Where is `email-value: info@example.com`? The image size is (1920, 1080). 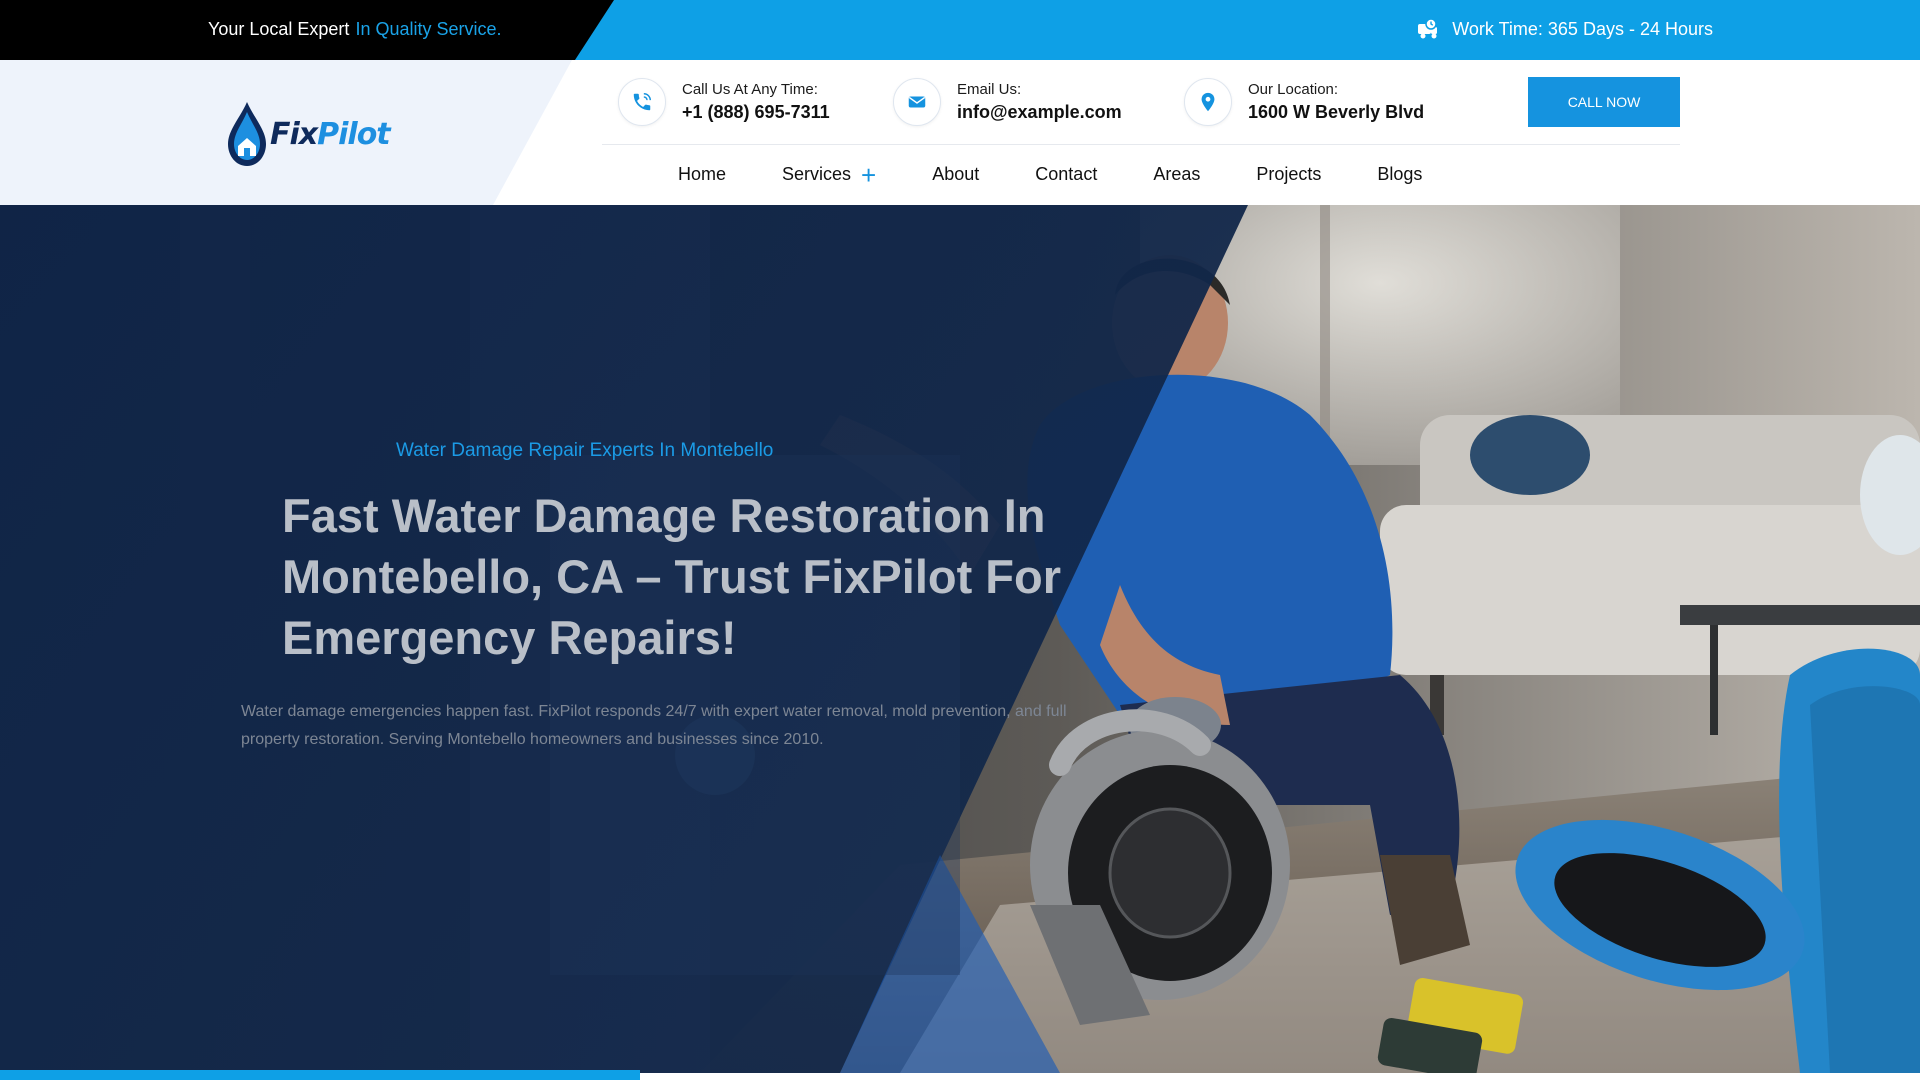 email-value: info@example.com is located at coordinates (1039, 112).